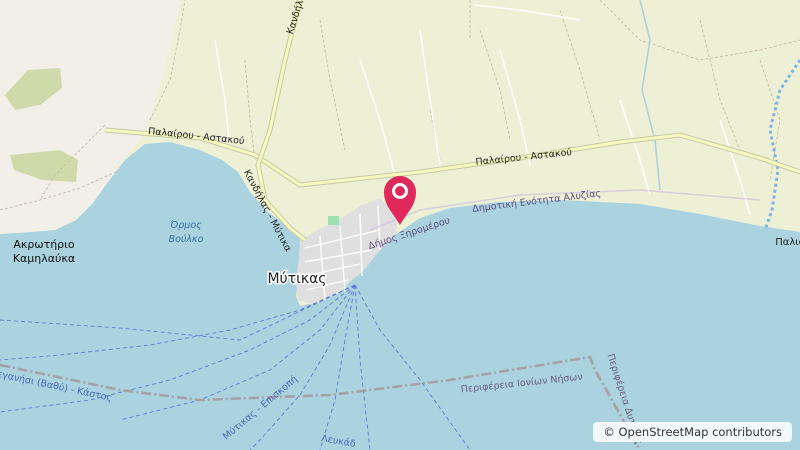  Describe the element at coordinates (186, 239) in the screenshot. I see `label-voulko: Βούλκο` at that location.